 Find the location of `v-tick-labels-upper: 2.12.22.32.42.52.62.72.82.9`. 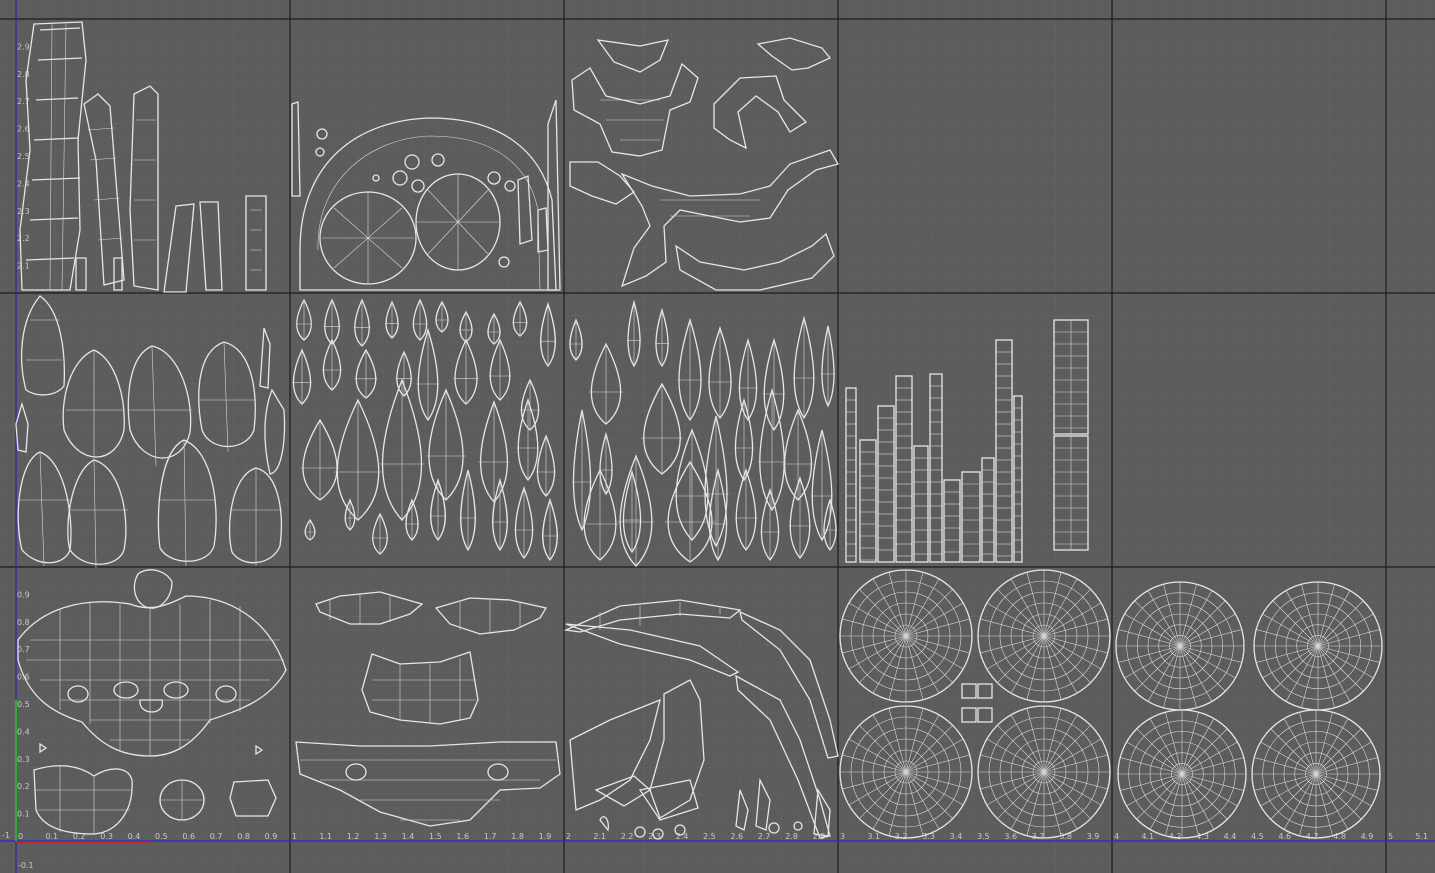

v-tick-labels-upper: 2.12.22.32.42.52.62.72.82.9 is located at coordinates (23, 156).